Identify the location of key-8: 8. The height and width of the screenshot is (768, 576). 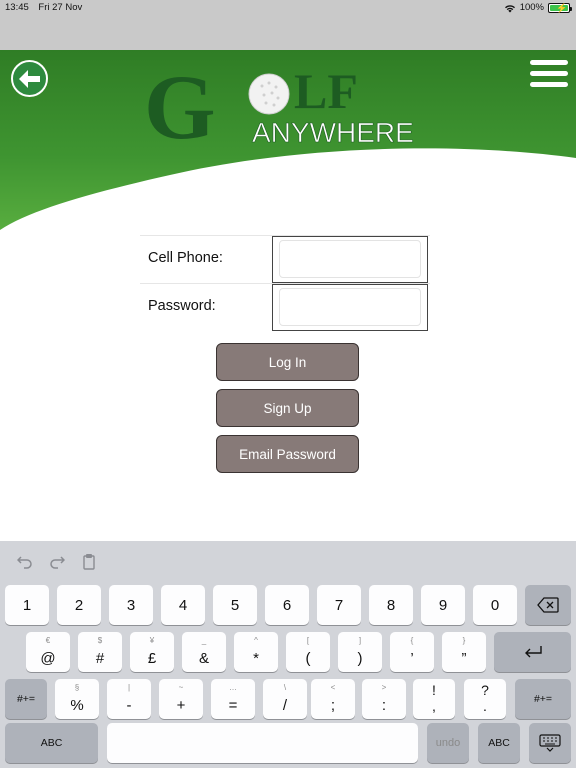
(391, 605).